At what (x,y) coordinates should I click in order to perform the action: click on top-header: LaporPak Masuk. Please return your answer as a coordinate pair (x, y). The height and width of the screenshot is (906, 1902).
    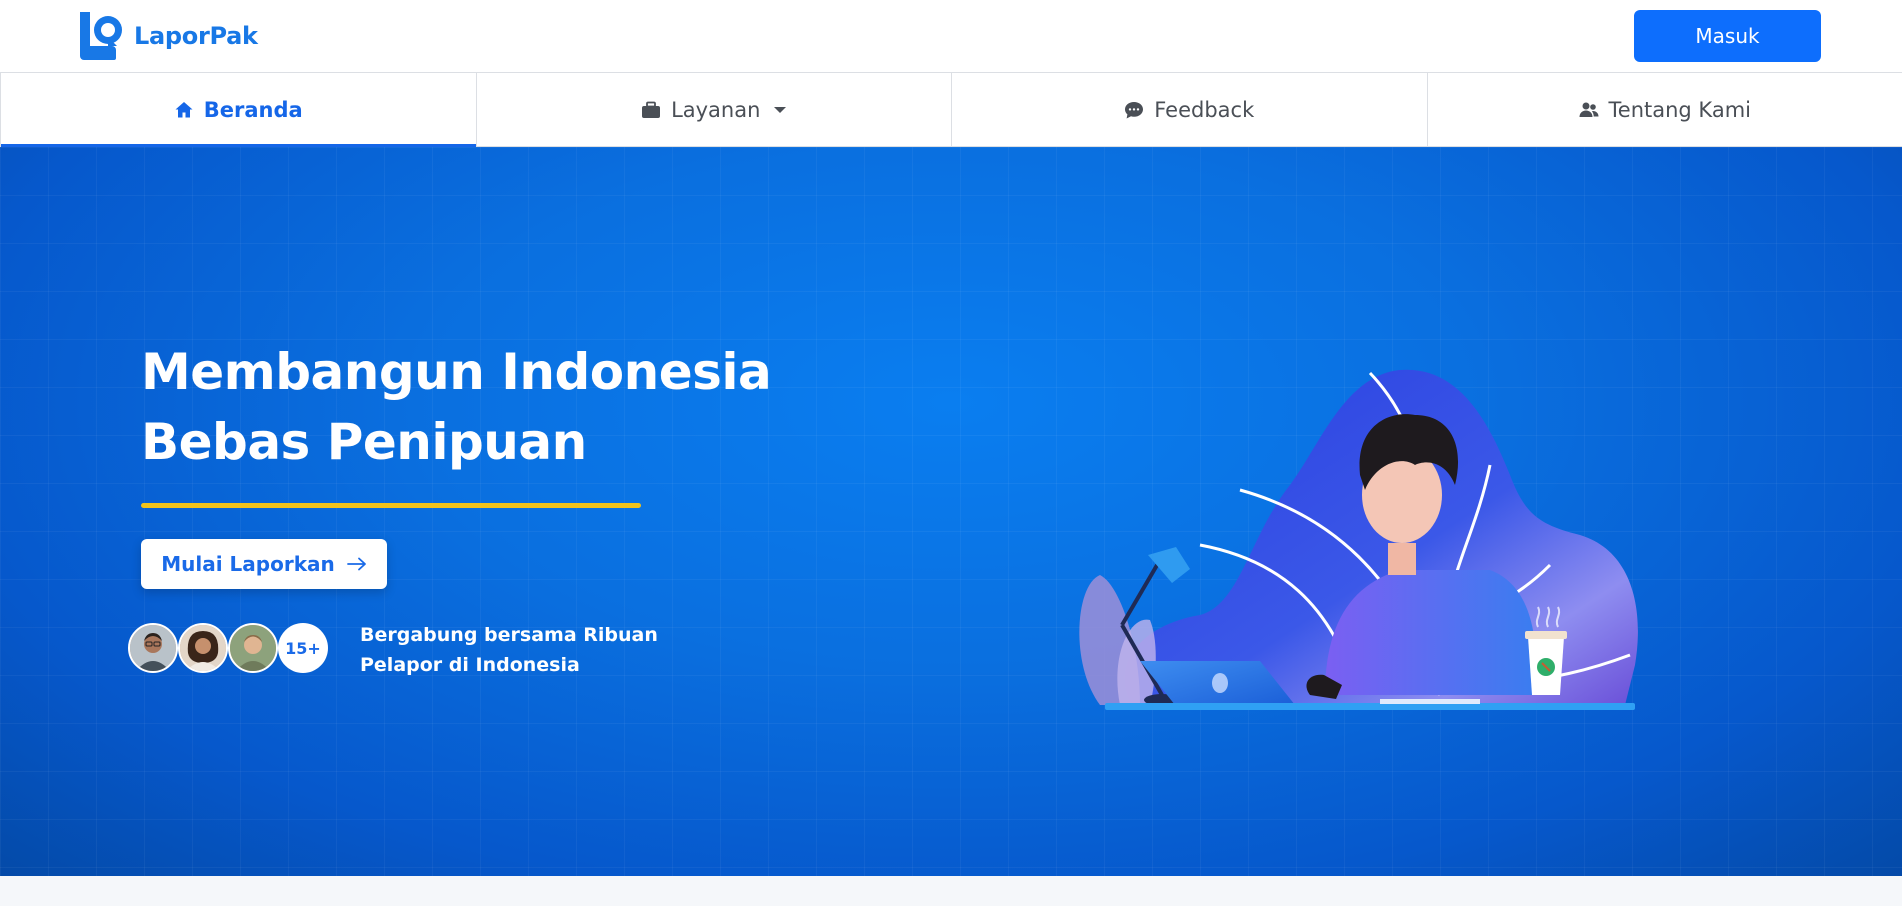
    Looking at the image, I should click on (951, 36).